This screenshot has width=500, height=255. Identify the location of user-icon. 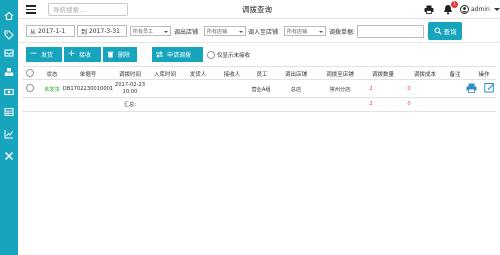
(464, 9).